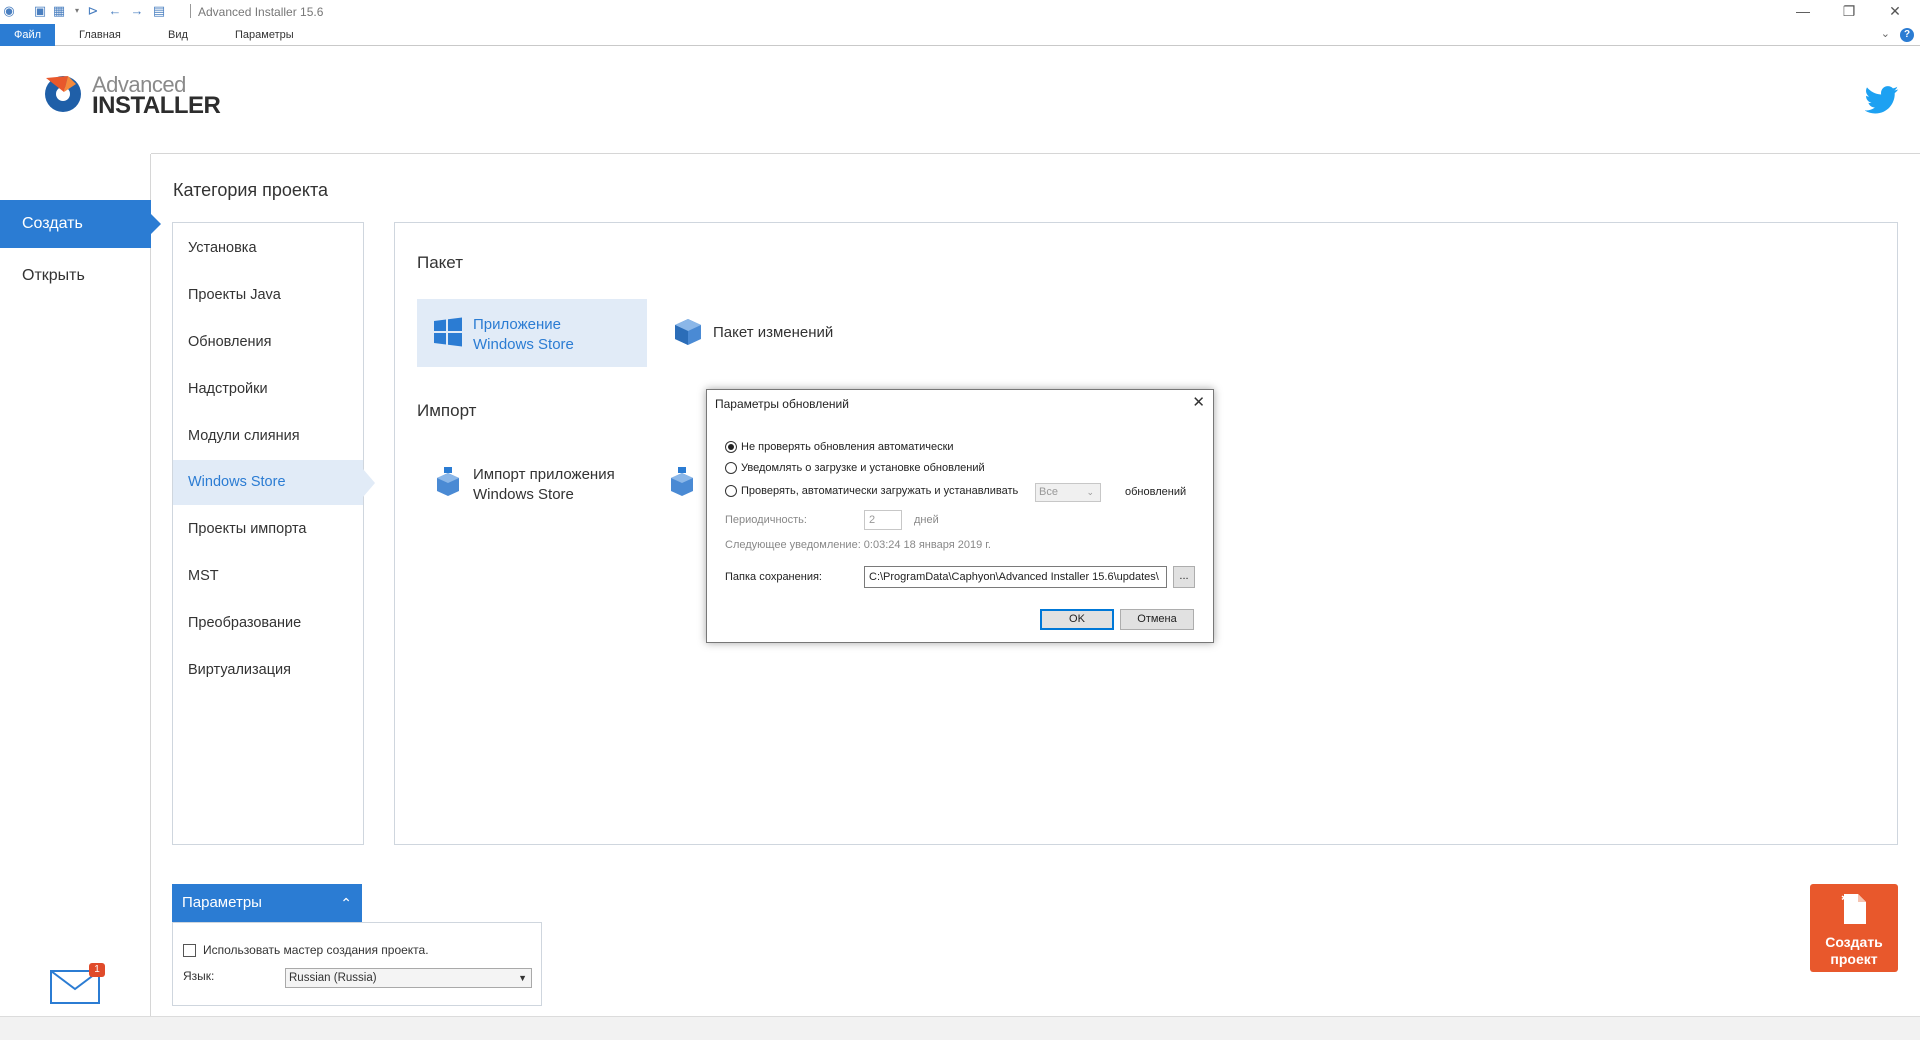  Describe the element at coordinates (80, 224) in the screenshot. I see `nav-item-create: Создать` at that location.